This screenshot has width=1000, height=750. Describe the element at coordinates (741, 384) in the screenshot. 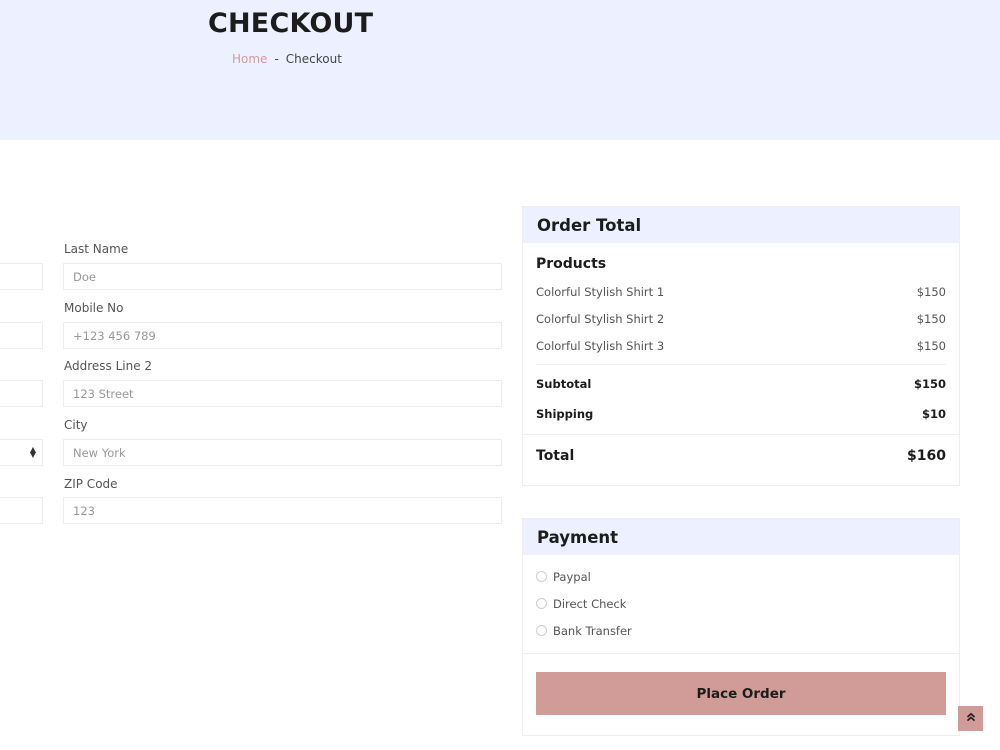

I see `subtotal-row: Subtotal $150` at that location.